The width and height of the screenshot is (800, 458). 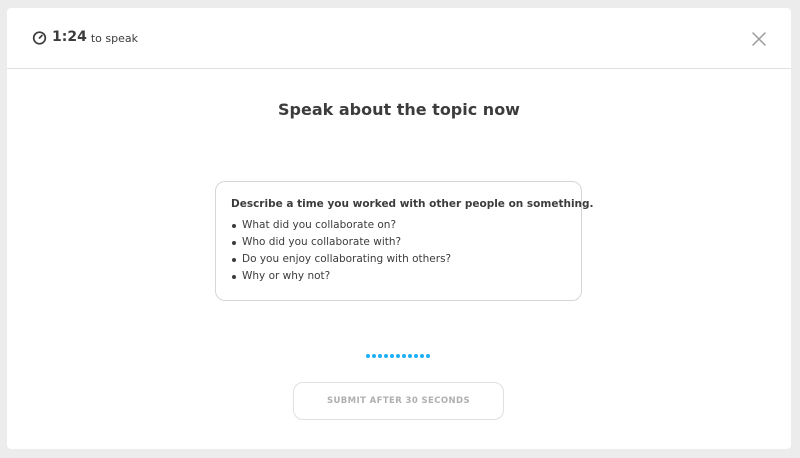 I want to click on modal-header: 1:24 to speak, so click(x=399, y=38).